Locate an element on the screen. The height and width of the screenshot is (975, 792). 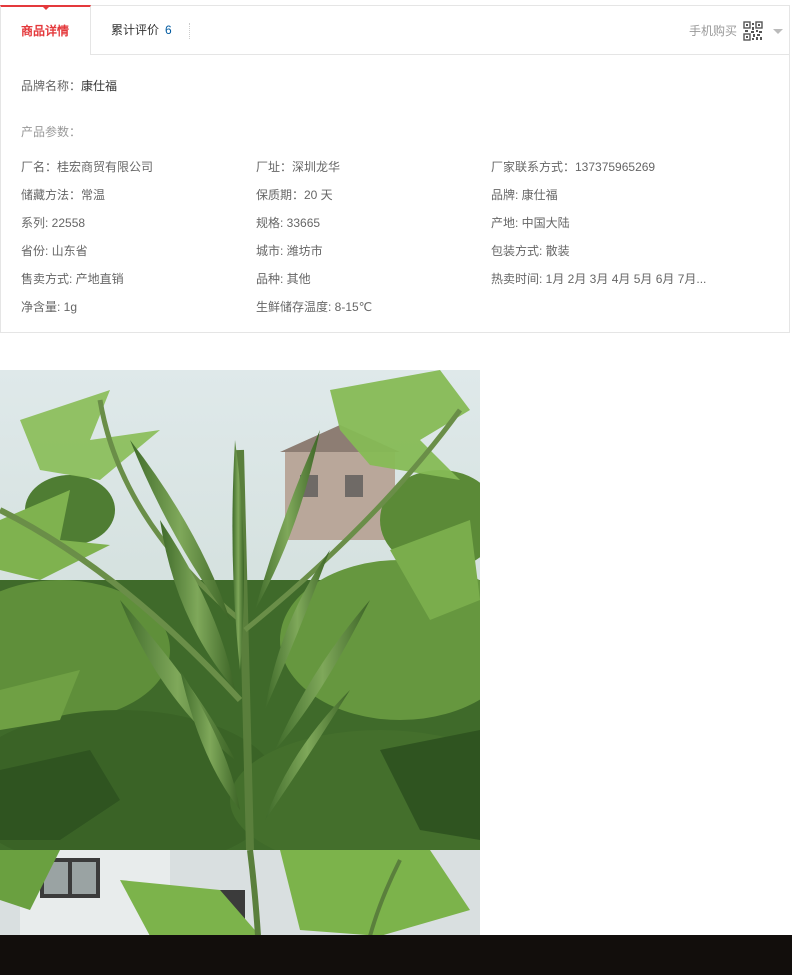
param-item: 保质期：20 天 is located at coordinates (294, 195).